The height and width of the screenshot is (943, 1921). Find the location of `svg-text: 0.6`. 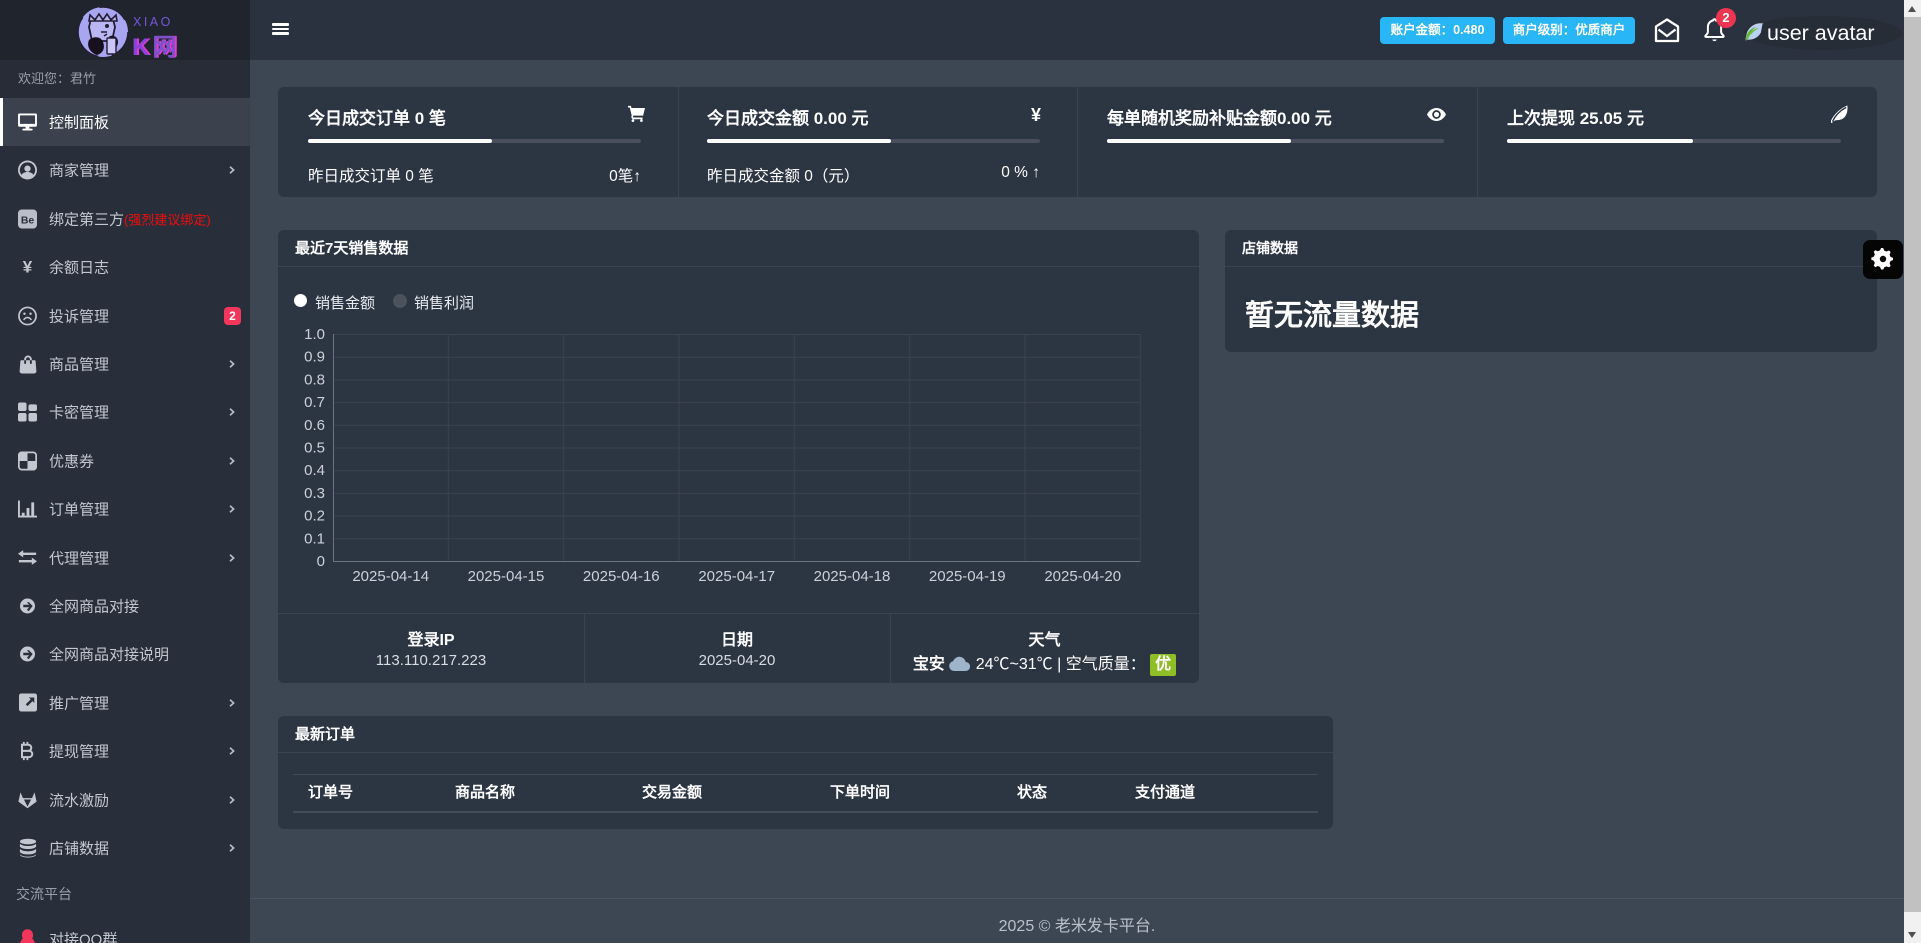

svg-text: 0.6 is located at coordinates (314, 425).